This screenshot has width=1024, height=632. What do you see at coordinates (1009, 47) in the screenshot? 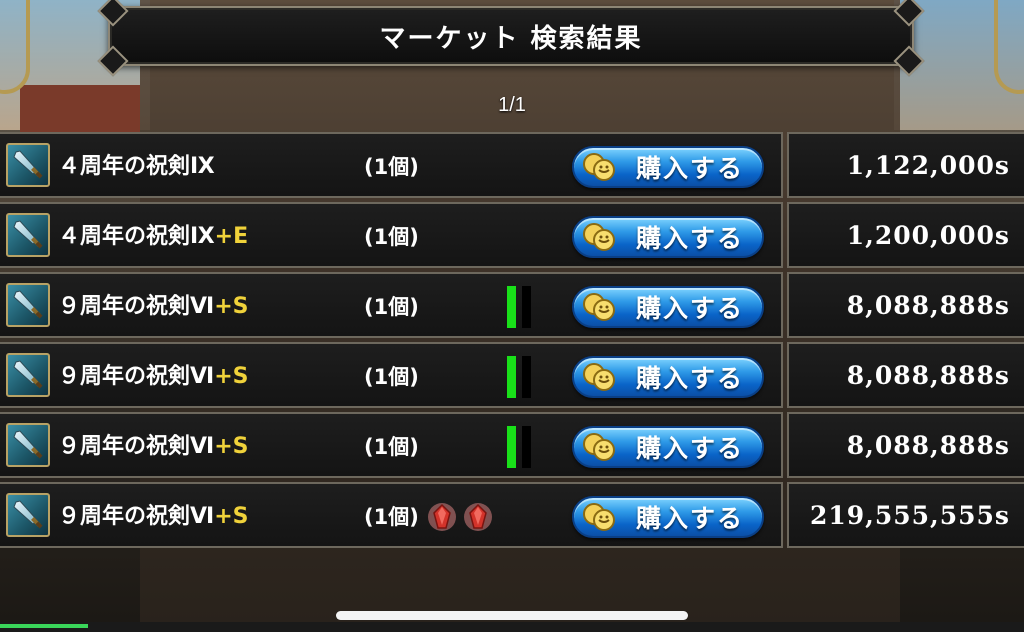
I see `gold-ornament-right` at bounding box center [1009, 47].